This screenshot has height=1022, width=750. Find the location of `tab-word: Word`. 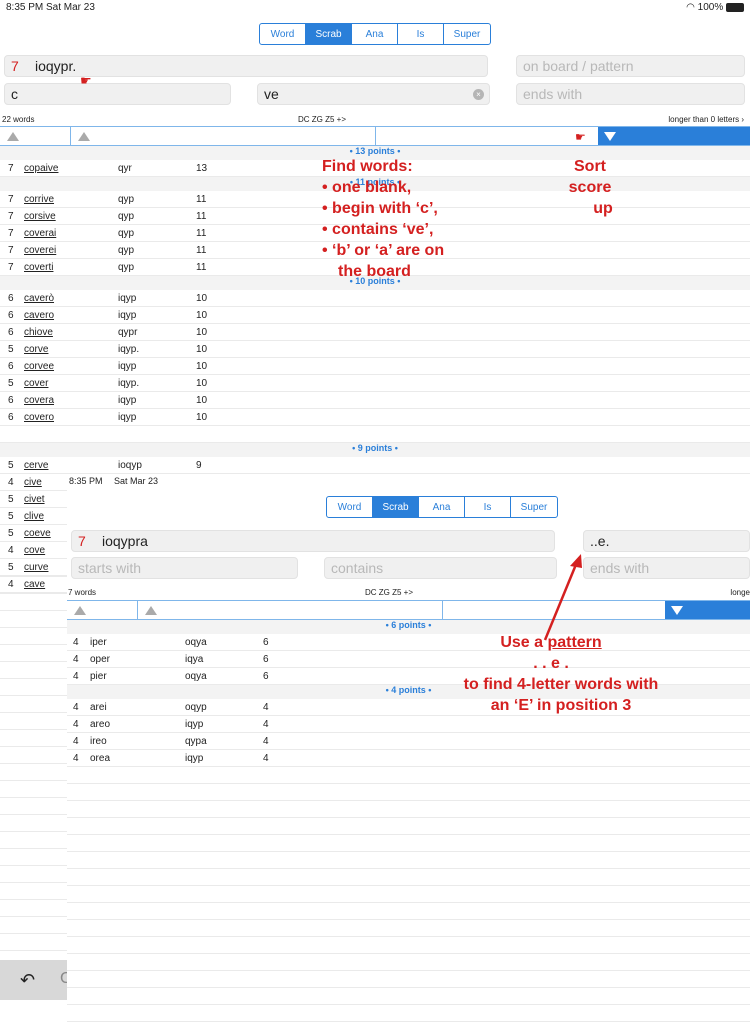

tab-word: Word is located at coordinates (283, 34).